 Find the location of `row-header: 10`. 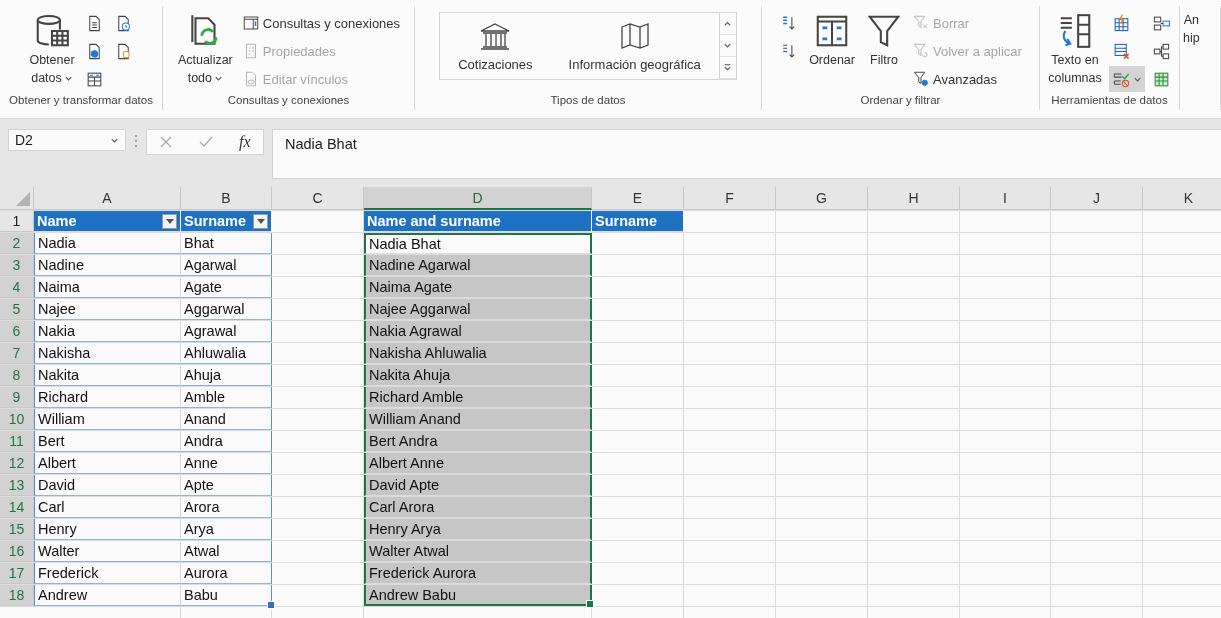

row-header: 10 is located at coordinates (17, 419).